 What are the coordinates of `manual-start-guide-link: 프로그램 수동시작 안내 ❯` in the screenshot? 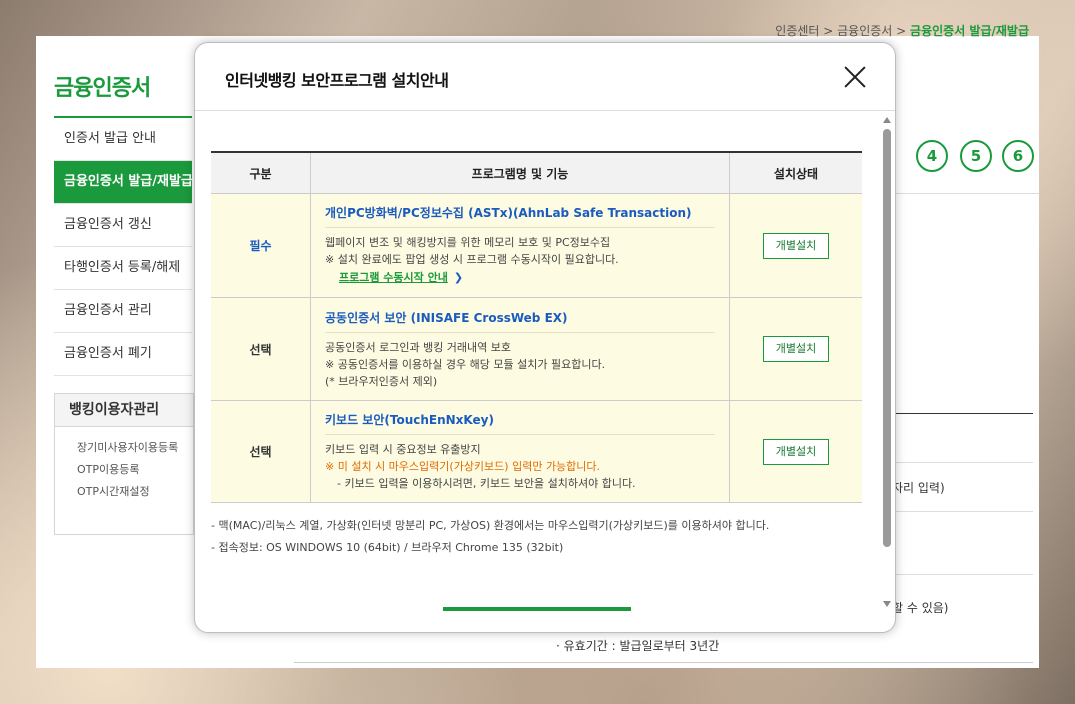 It's located at (401, 278).